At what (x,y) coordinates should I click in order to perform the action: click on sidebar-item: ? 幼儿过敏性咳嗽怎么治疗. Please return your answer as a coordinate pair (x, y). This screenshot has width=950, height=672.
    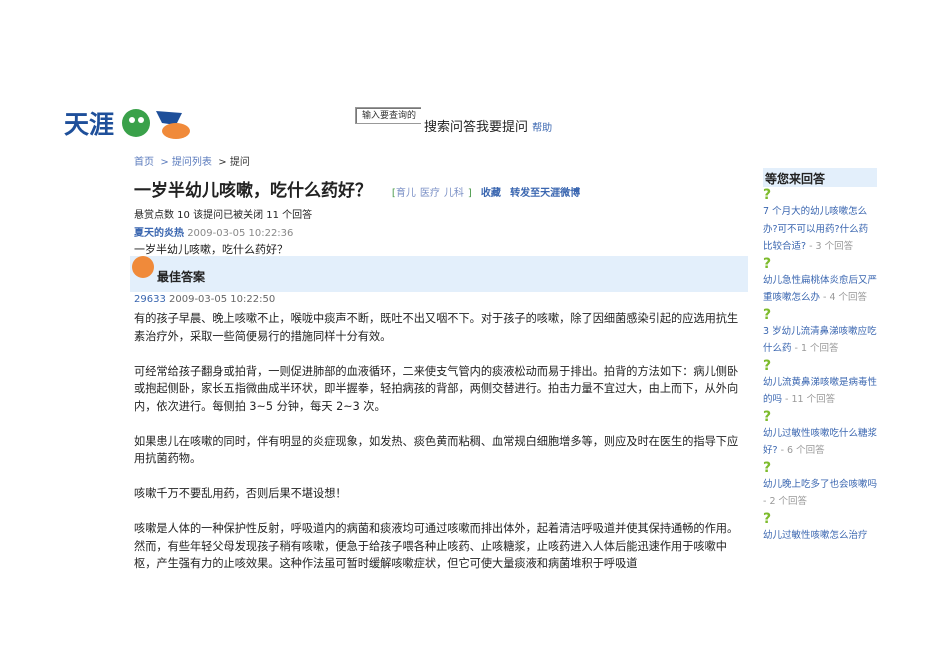
    Looking at the image, I should click on (820, 528).